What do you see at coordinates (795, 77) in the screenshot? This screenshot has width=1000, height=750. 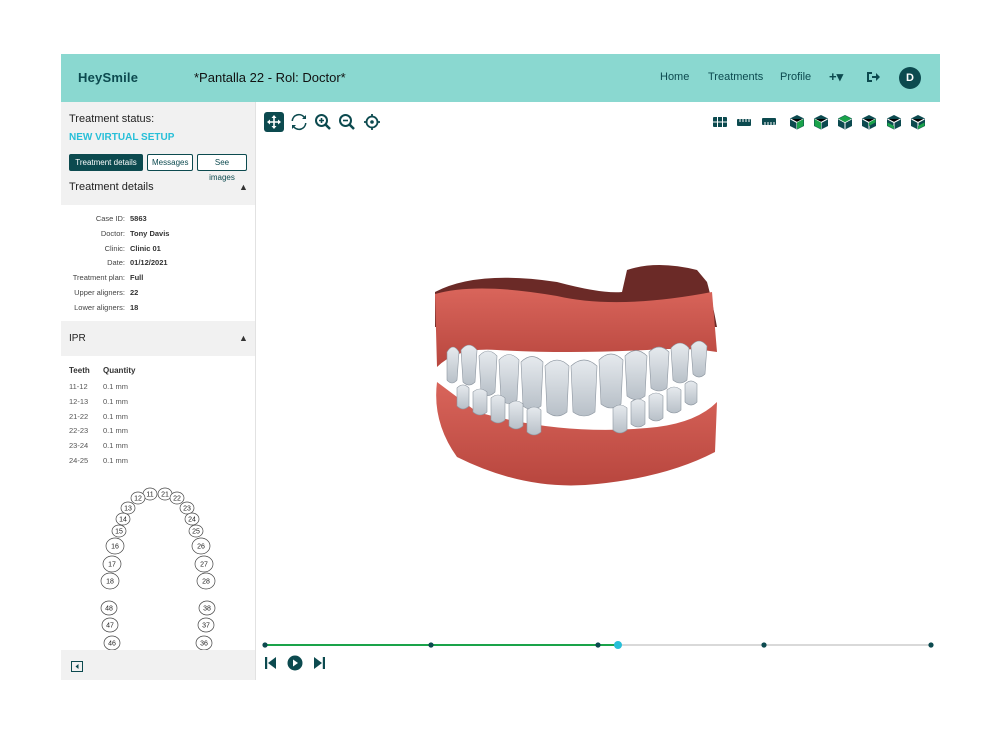 I see `nav-profile-link: Profile` at bounding box center [795, 77].